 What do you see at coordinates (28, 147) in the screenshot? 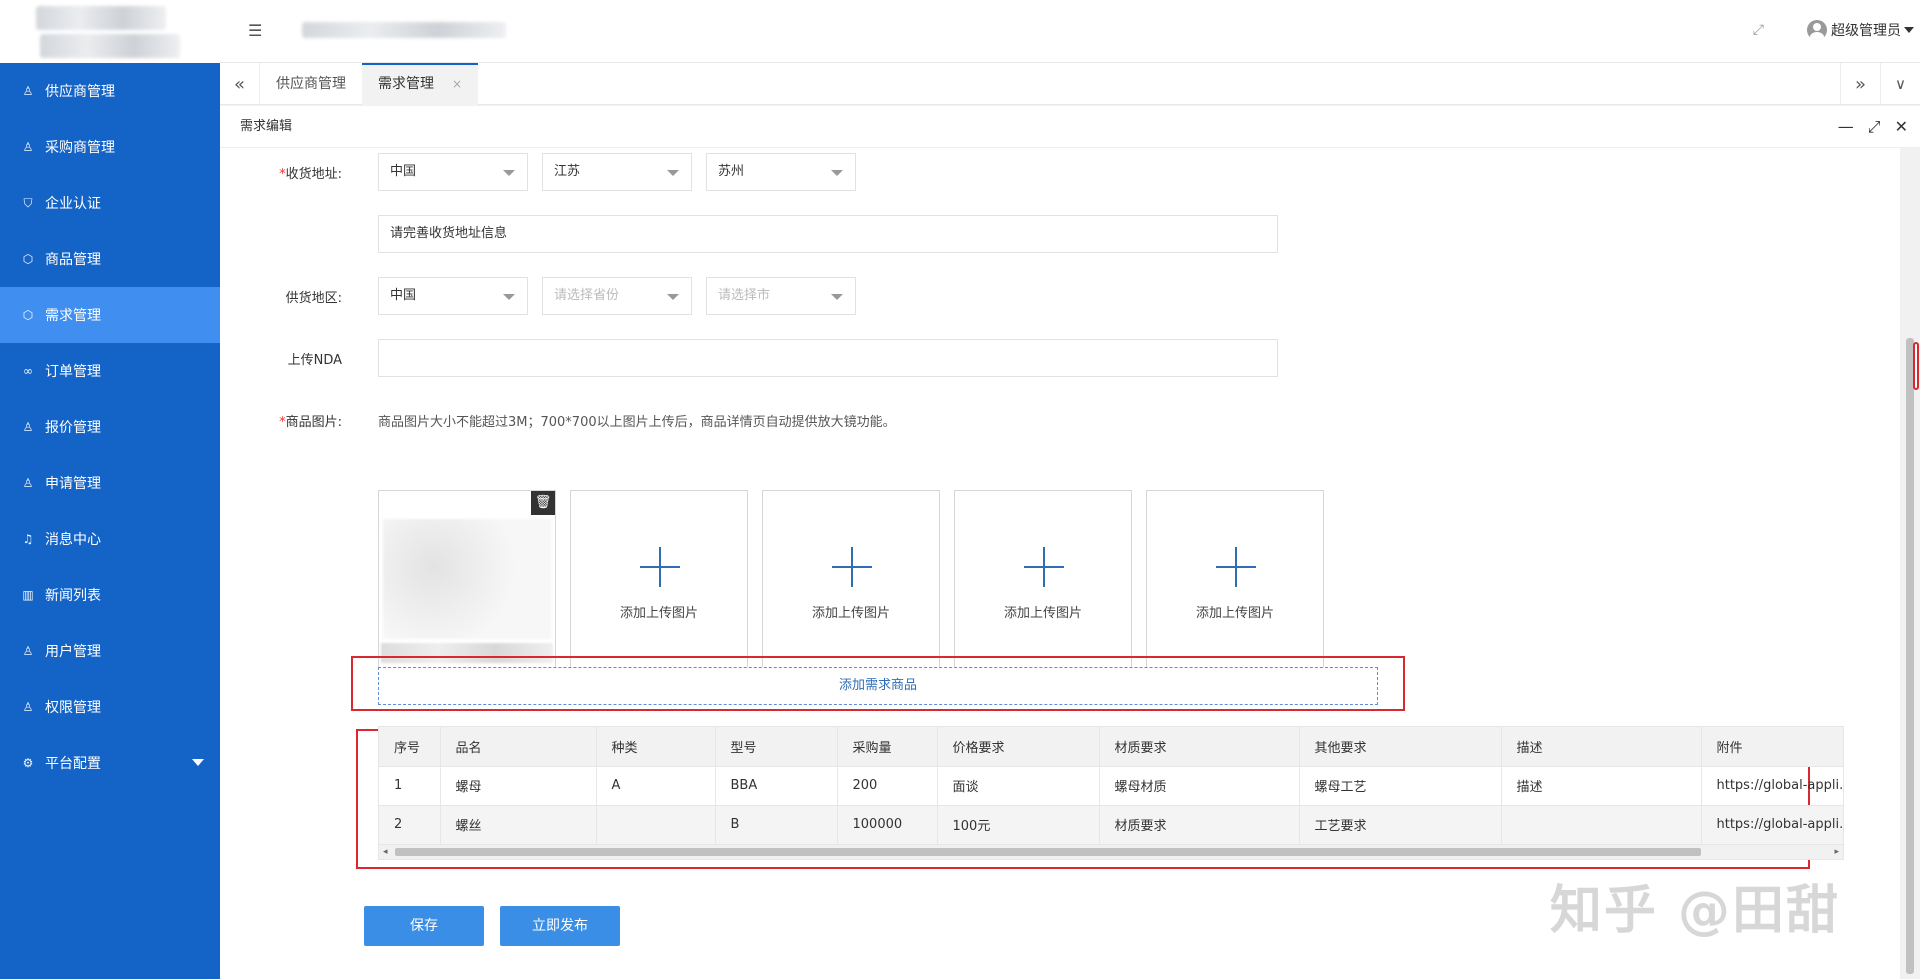
I see `user-icon: ♙` at bounding box center [28, 147].